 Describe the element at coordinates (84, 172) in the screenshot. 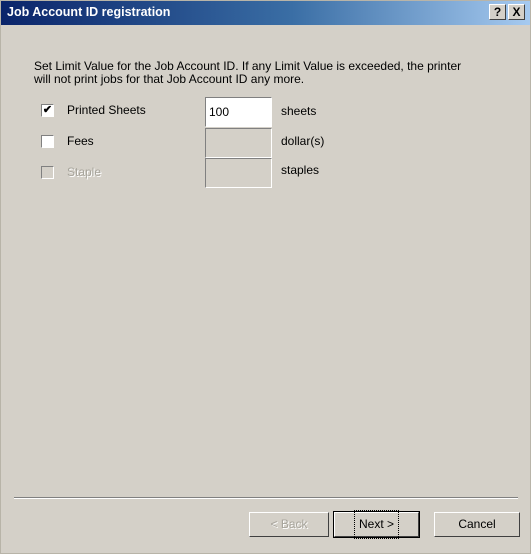

I see `staple-label: Staple` at that location.